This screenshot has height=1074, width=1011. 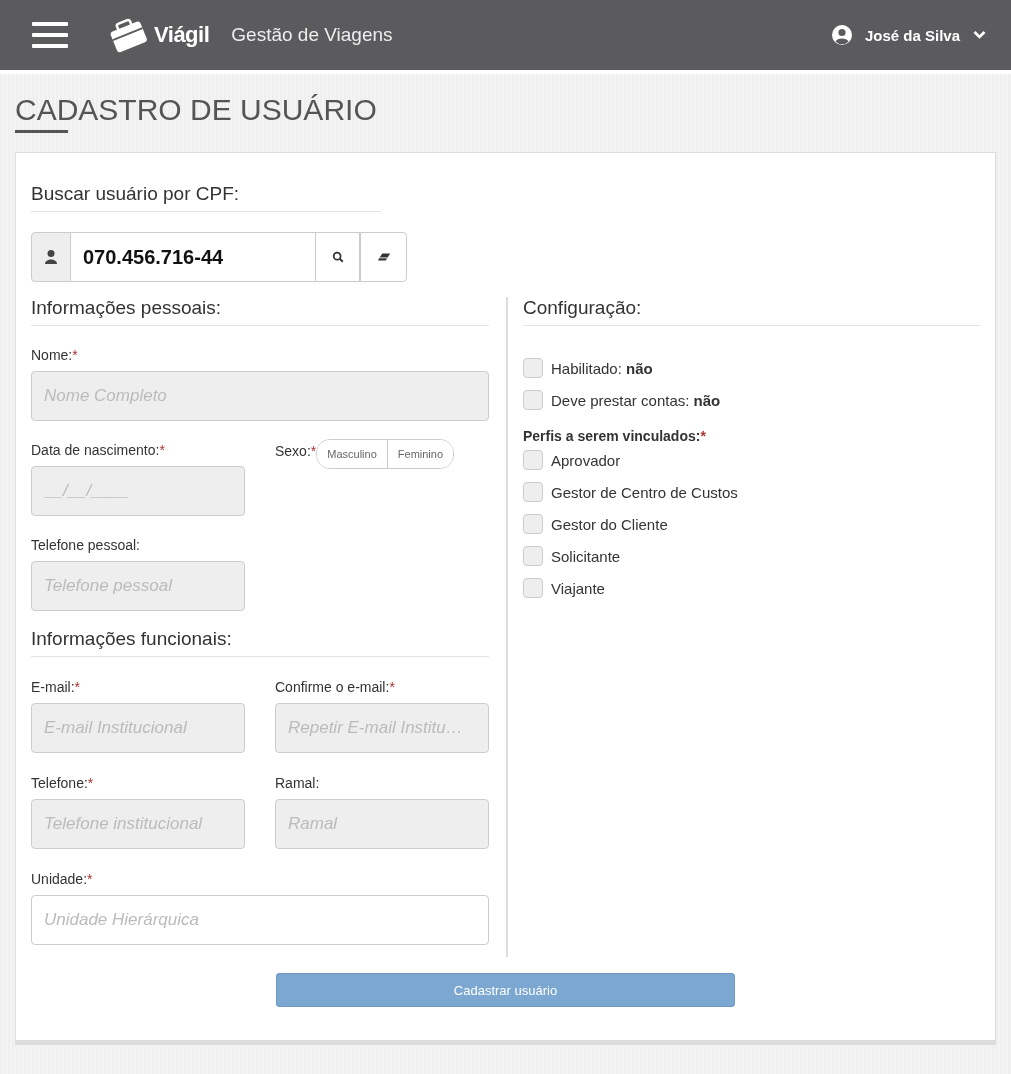 What do you see at coordinates (420, 454) in the screenshot?
I see `gender-option: Feminino` at bounding box center [420, 454].